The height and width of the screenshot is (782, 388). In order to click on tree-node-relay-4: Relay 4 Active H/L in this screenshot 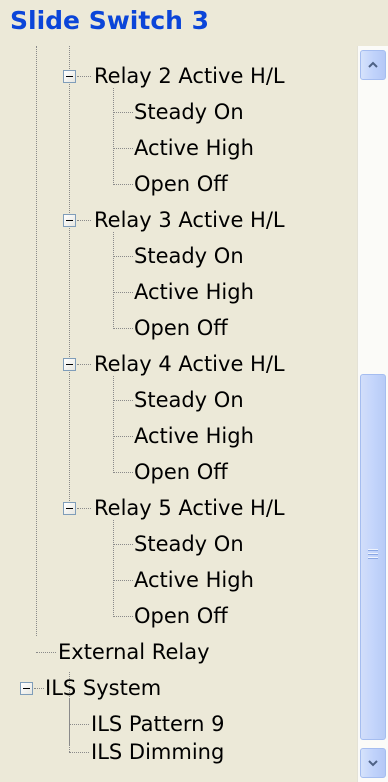, I will do `click(189, 364)`.